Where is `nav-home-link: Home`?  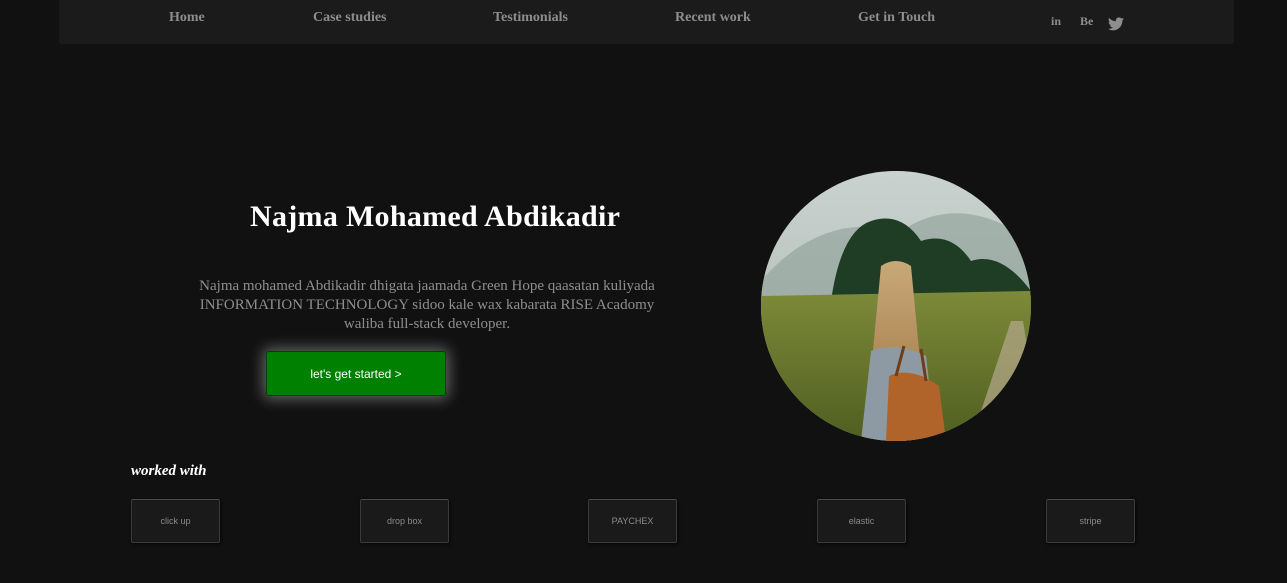
nav-home-link: Home is located at coordinates (187, 18).